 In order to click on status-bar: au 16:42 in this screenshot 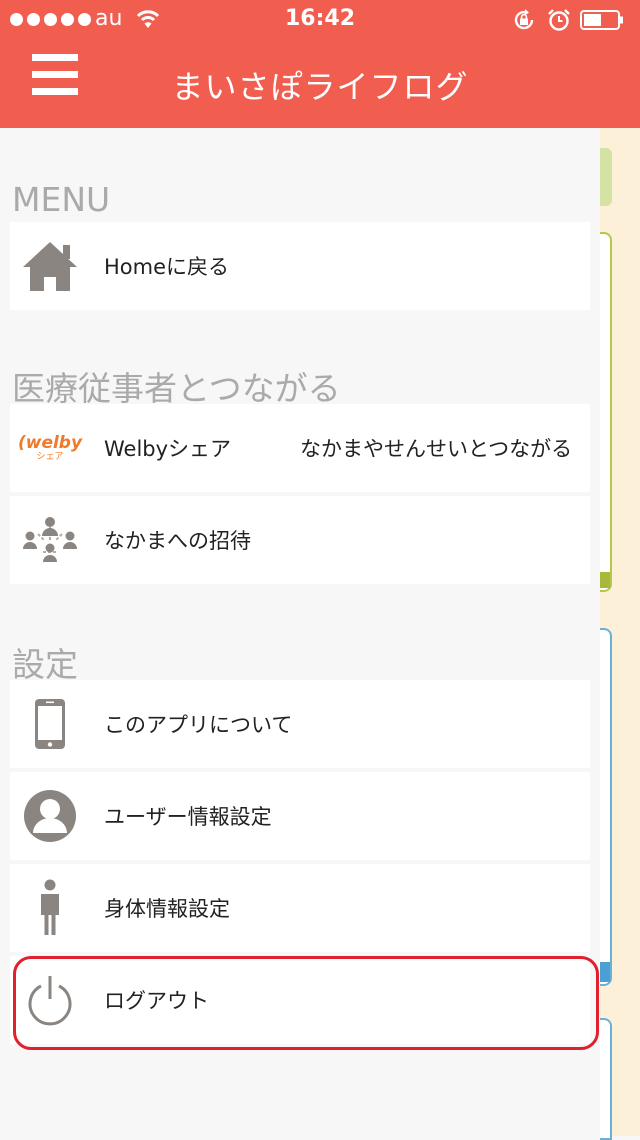, I will do `click(320, 20)`.